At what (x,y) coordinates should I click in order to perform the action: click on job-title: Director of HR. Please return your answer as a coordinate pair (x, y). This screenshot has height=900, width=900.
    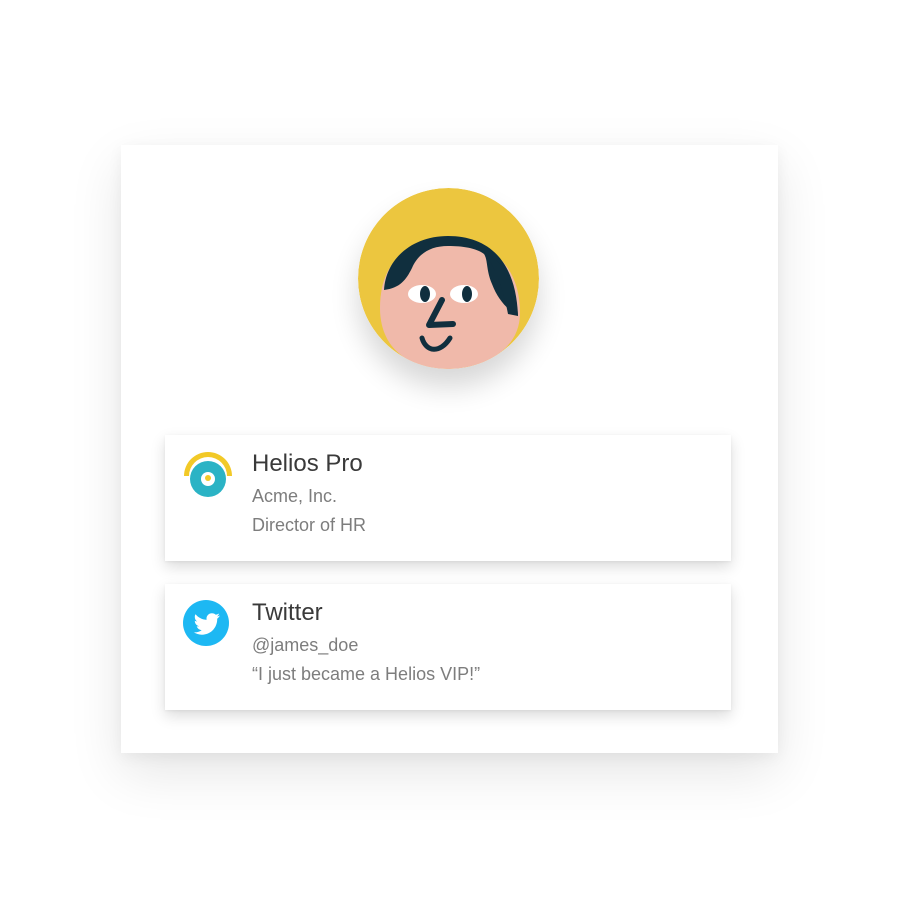
    Looking at the image, I should click on (309, 525).